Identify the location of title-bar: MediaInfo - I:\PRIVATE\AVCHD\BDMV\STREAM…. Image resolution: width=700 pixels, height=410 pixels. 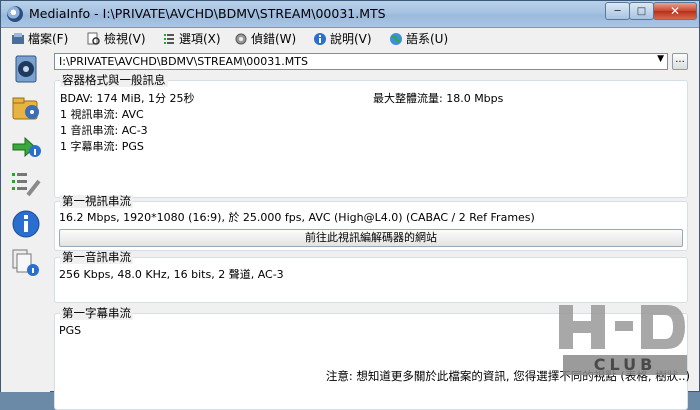
(350, 14).